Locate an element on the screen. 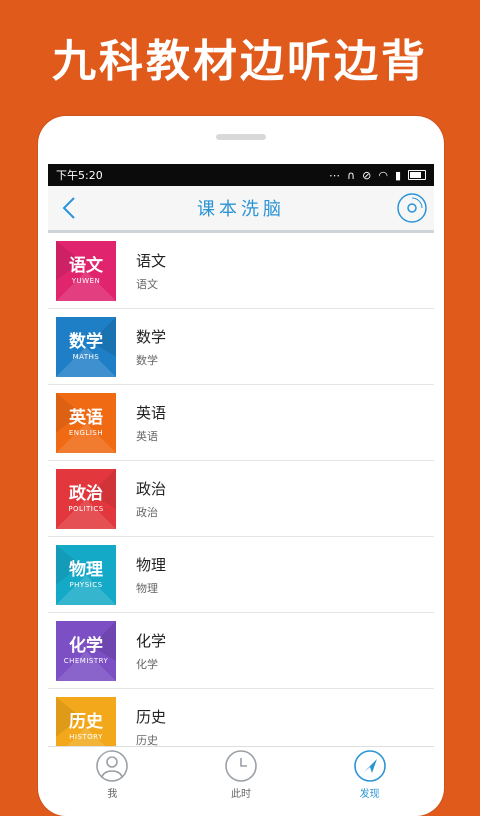 Image resolution: width=480 pixels, height=816 pixels. thumbnail-title: 物理 is located at coordinates (86, 569).